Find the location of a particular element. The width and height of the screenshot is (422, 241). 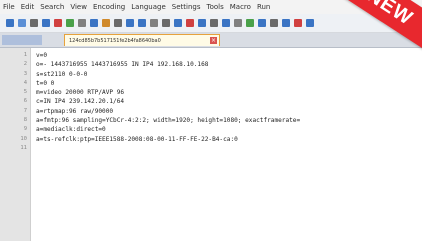

line-text: a=mediaclk:direct=0 is located at coordinates (71, 130).